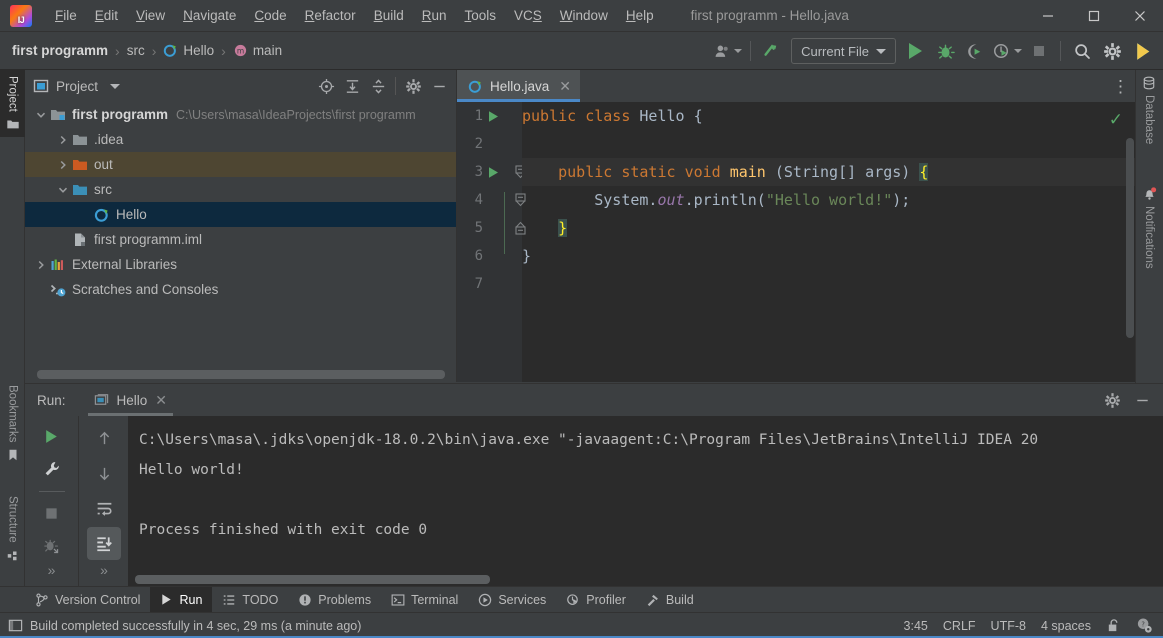 The width and height of the screenshot is (1163, 638). What do you see at coordinates (52, 437) in the screenshot?
I see `rerun-button` at bounding box center [52, 437].